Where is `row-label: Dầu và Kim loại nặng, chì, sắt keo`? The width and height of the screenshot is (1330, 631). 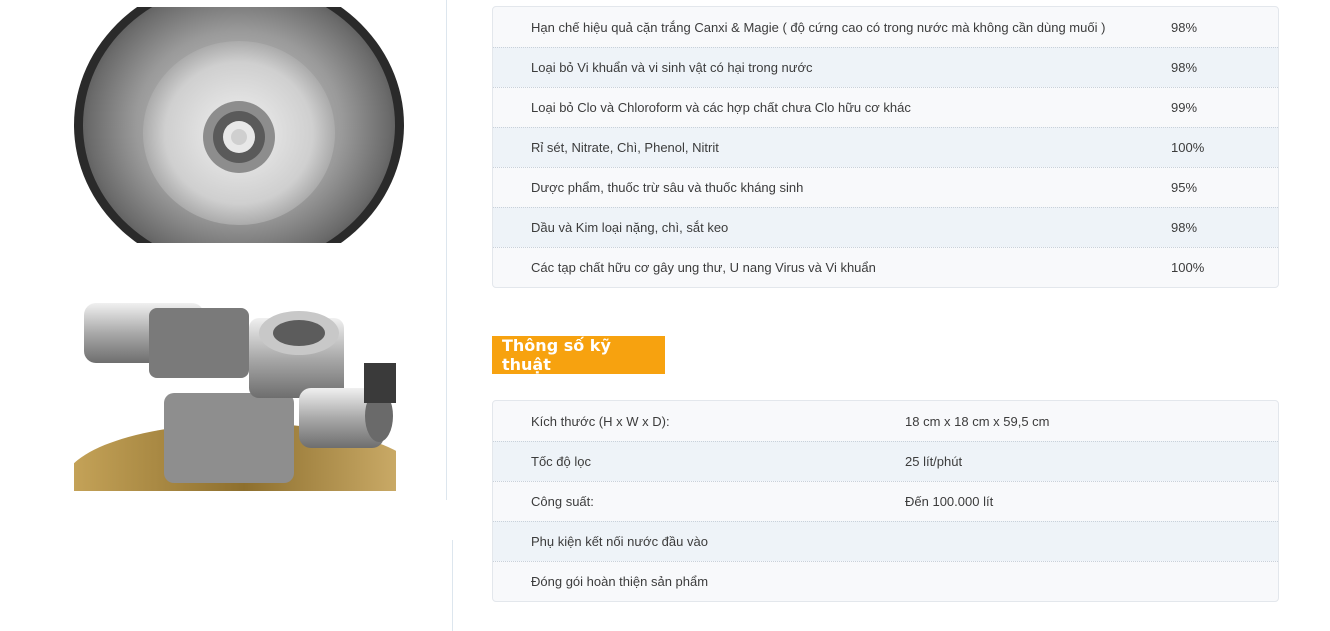 row-label: Dầu và Kim loại nặng, chì, sắt keo is located at coordinates (630, 227).